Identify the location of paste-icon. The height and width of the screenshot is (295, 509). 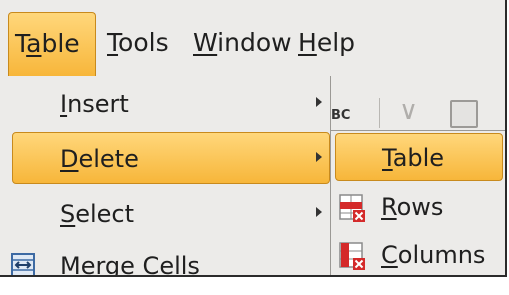
(464, 114).